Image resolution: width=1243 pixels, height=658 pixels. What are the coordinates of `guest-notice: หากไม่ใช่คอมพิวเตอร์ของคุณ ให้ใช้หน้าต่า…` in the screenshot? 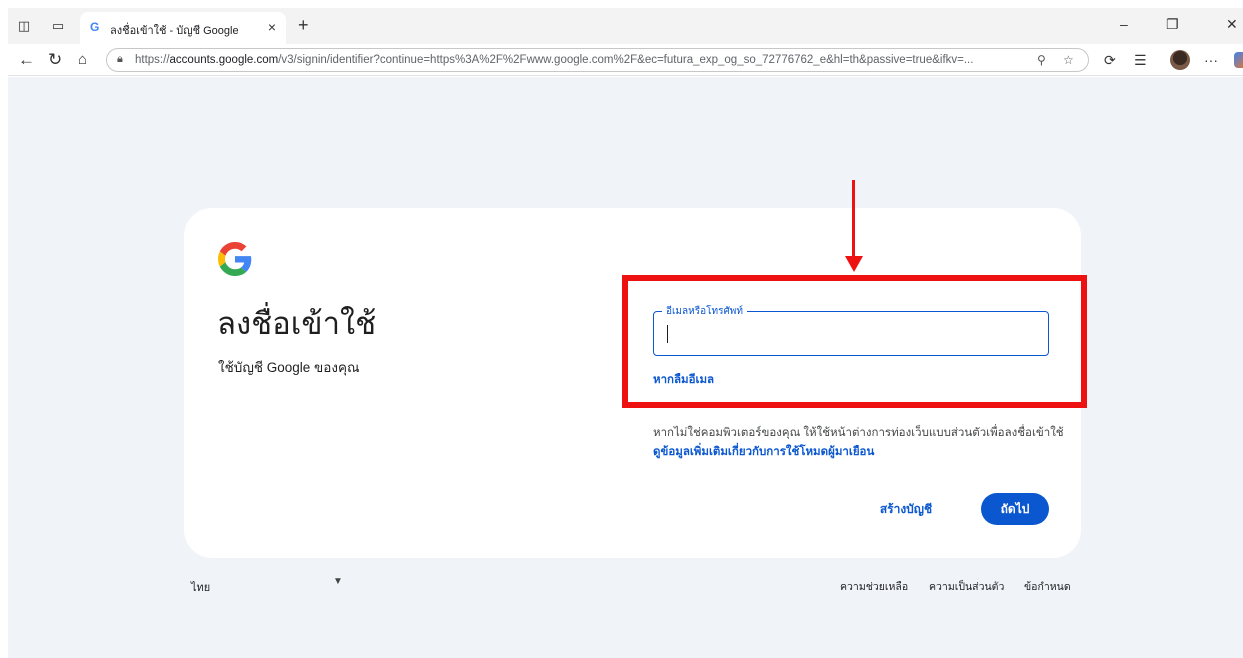 It's located at (858, 433).